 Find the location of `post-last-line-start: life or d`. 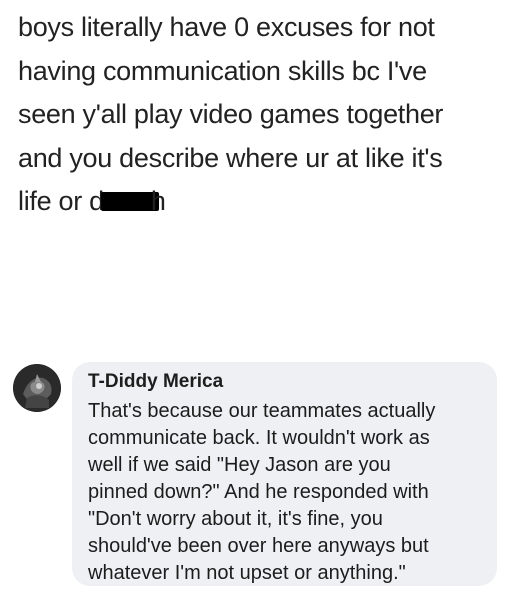

post-last-line-start: life or d is located at coordinates (61, 201).